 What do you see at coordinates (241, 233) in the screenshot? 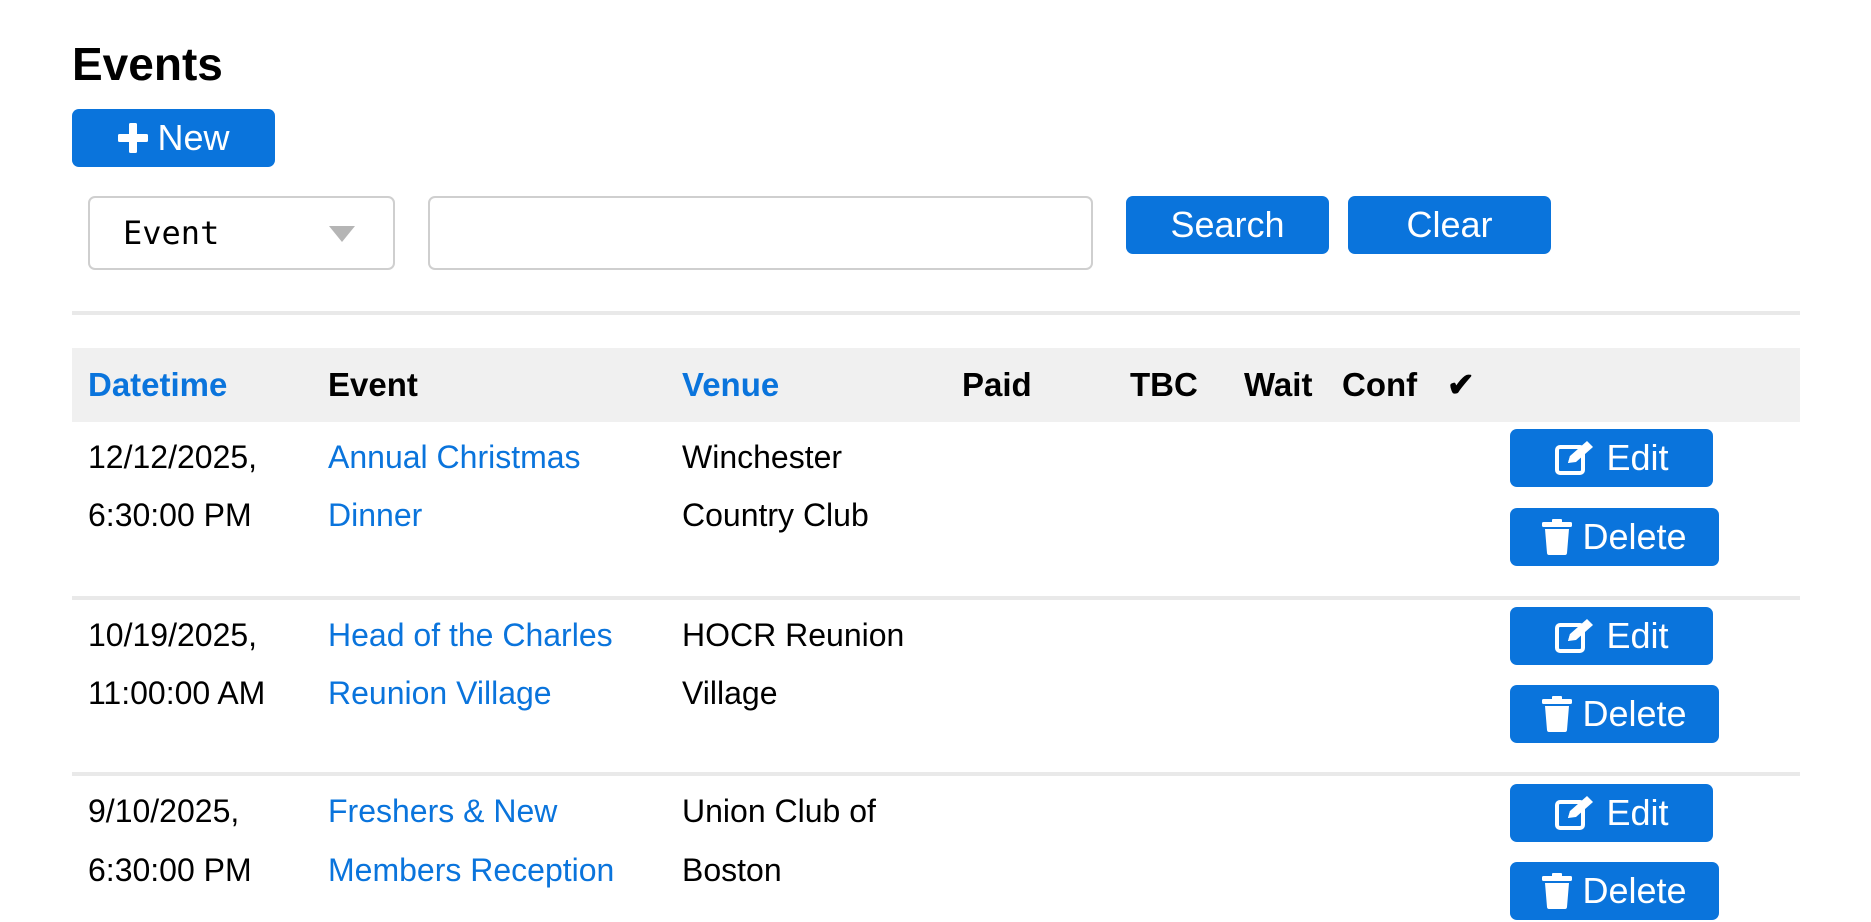
I see `search-field-select: Event` at bounding box center [241, 233].